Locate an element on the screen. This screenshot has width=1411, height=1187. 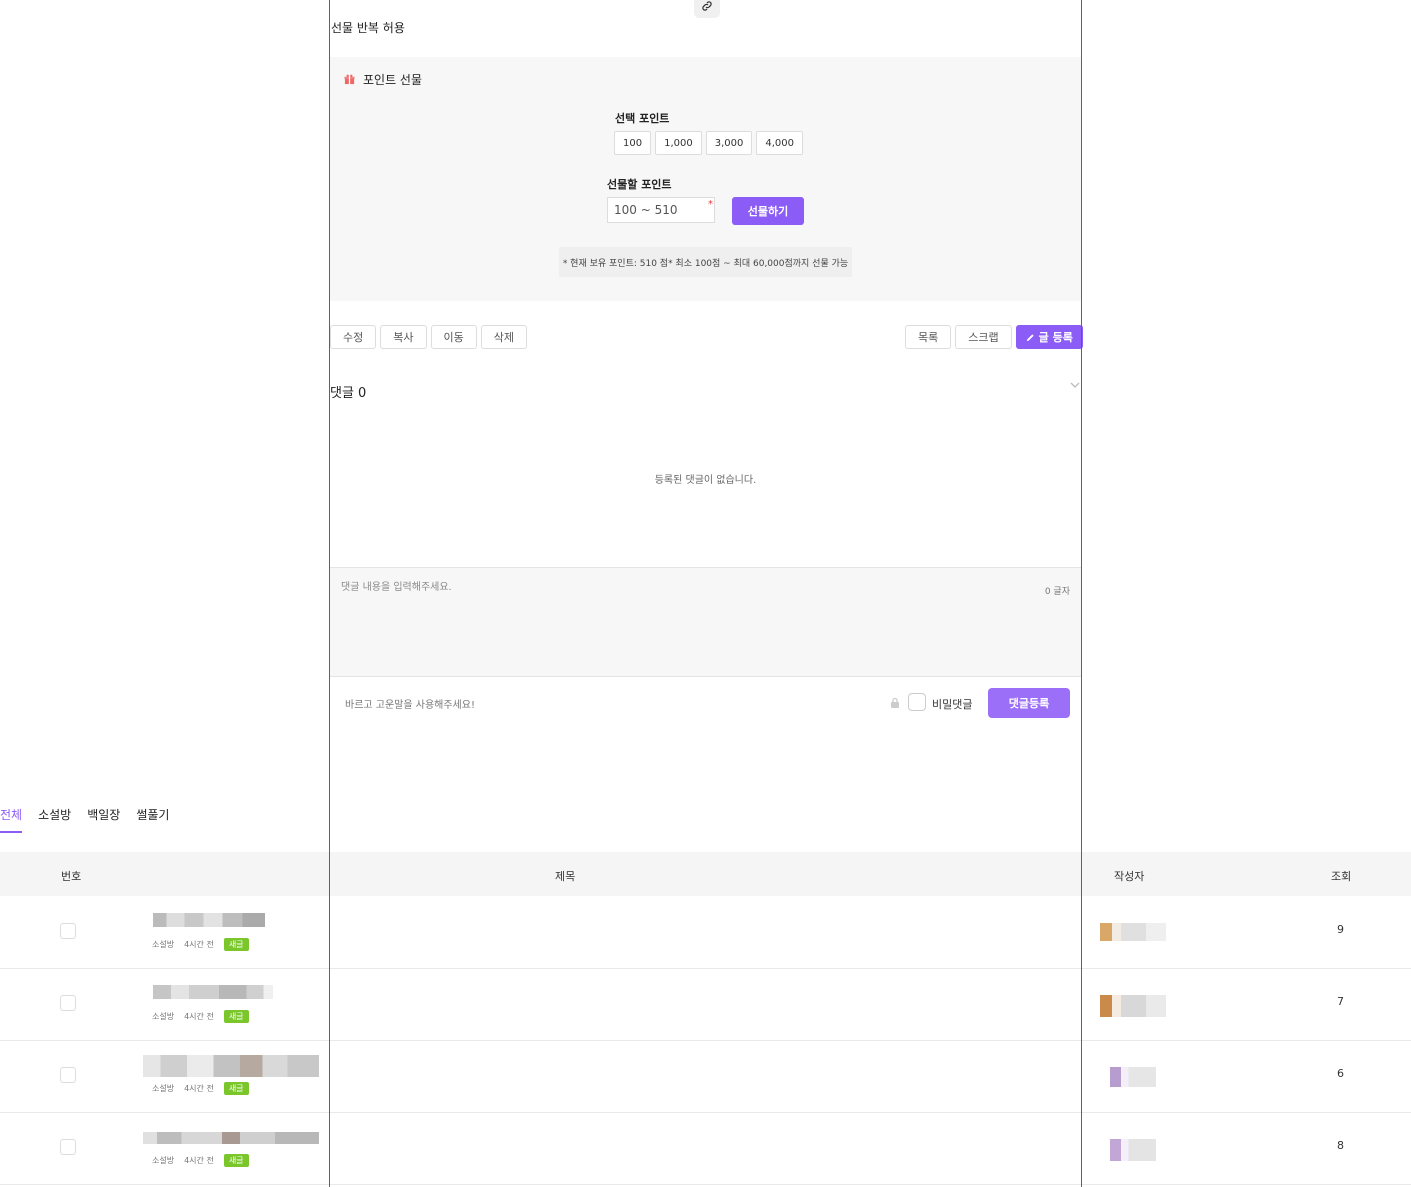
comment-submit-button: 댓글등록 is located at coordinates (1029, 703).